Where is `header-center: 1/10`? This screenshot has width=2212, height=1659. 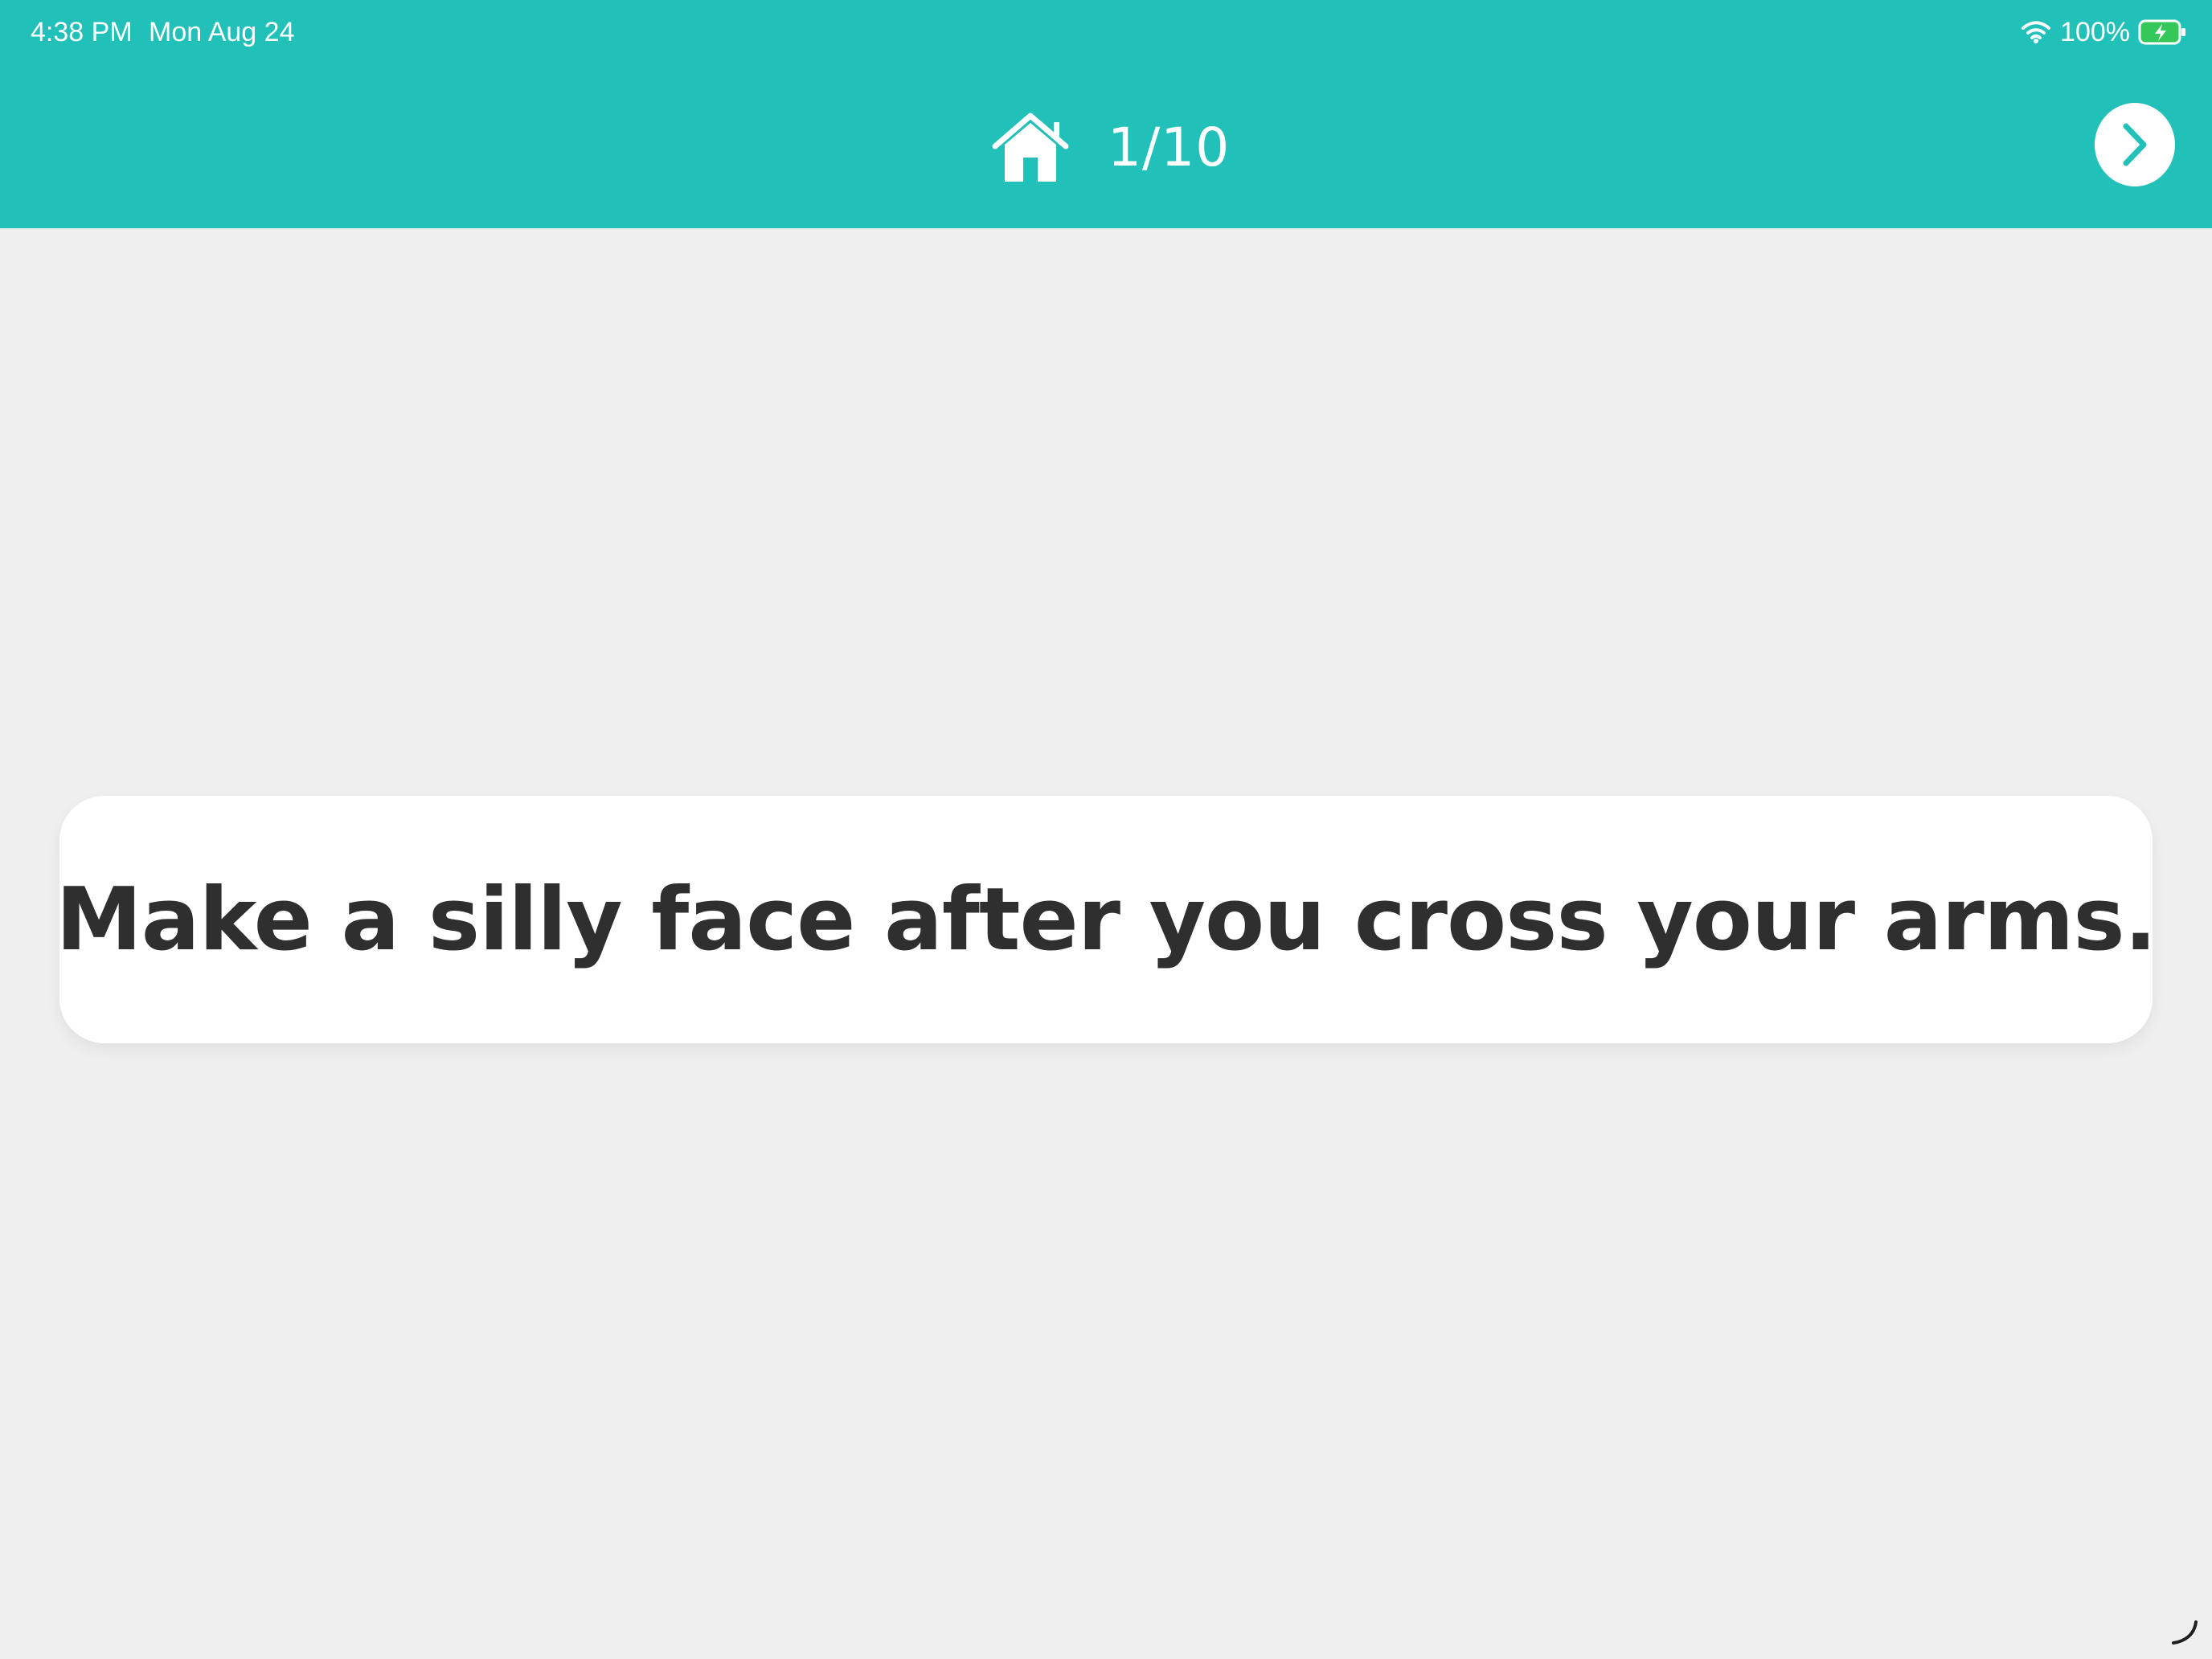
header-center: 1/10 is located at coordinates (1110, 148).